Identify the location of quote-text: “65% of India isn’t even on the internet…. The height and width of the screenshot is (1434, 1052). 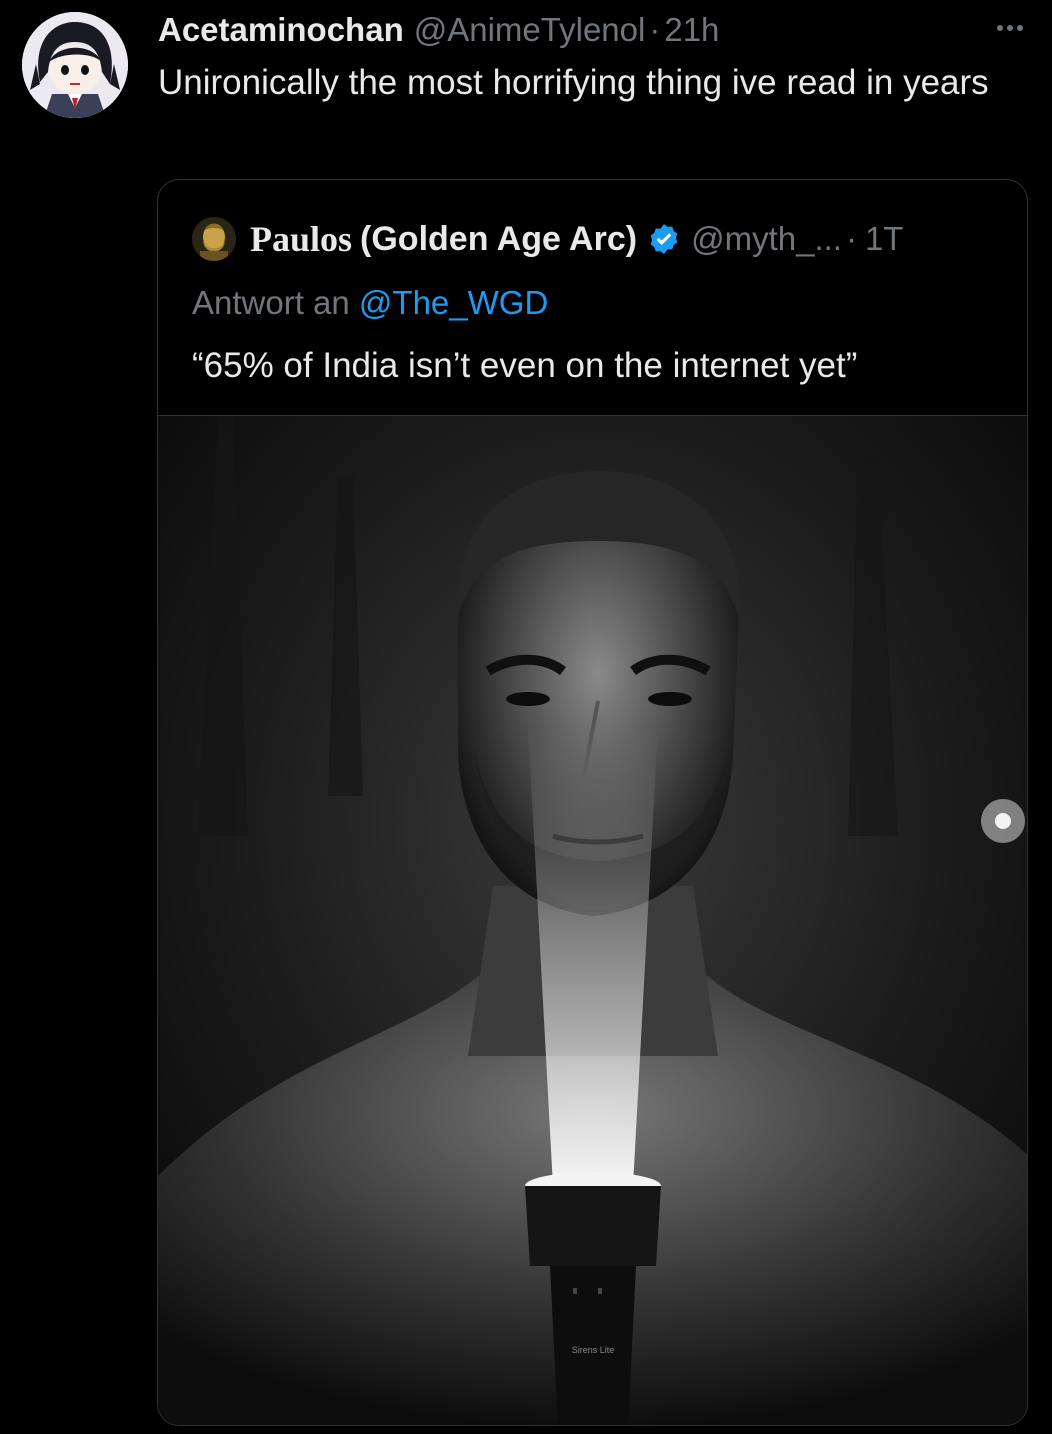
(525, 365).